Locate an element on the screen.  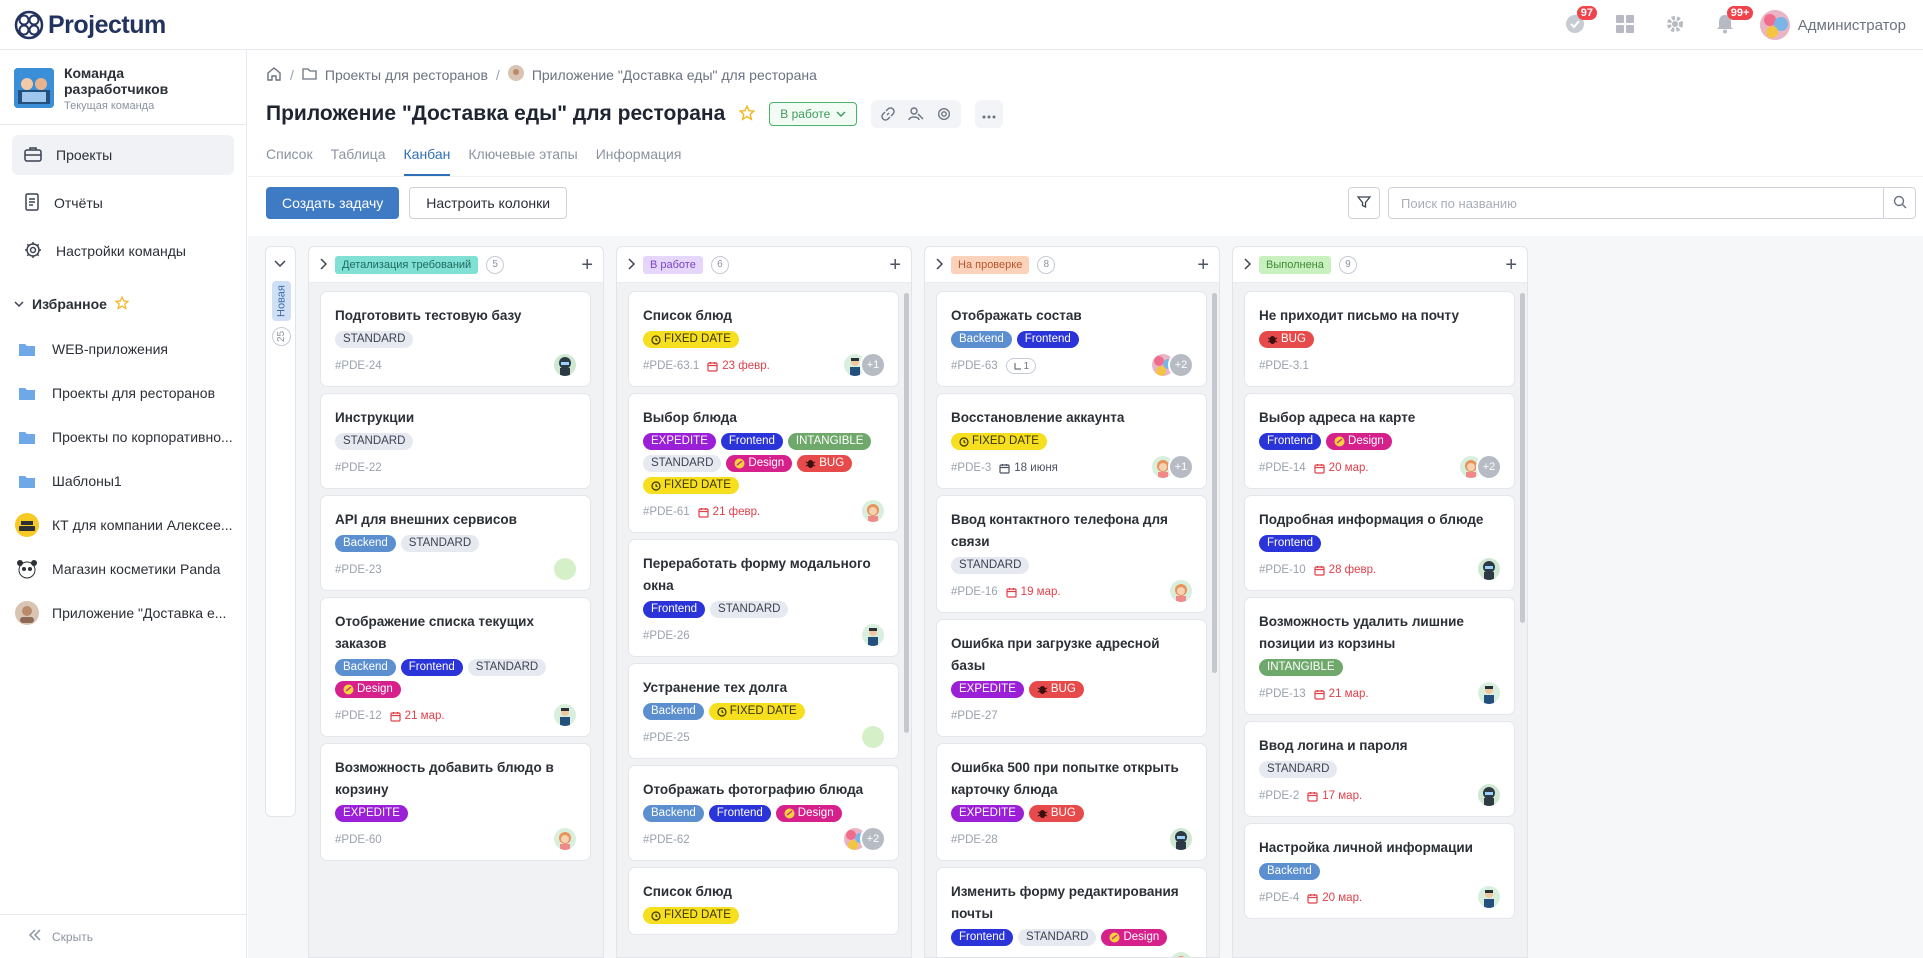
assignee-avatar is located at coordinates (1181, 591).